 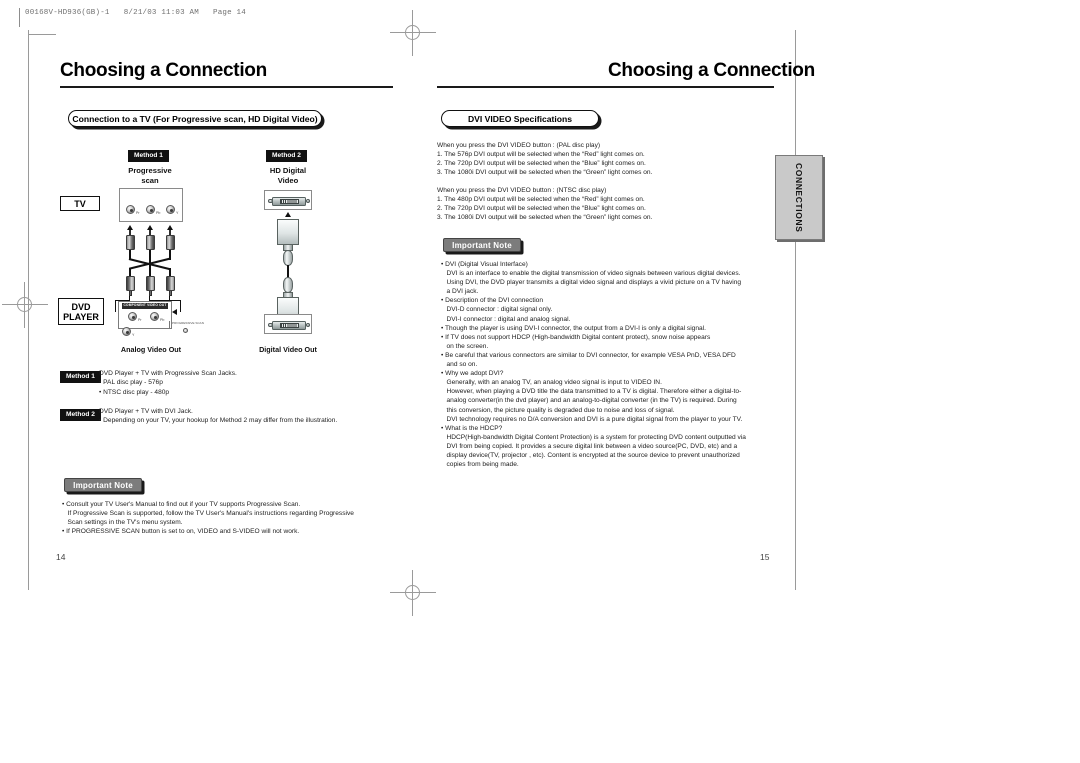 I want to click on right-page-title: Choosing a Connection, so click(x=711, y=70).